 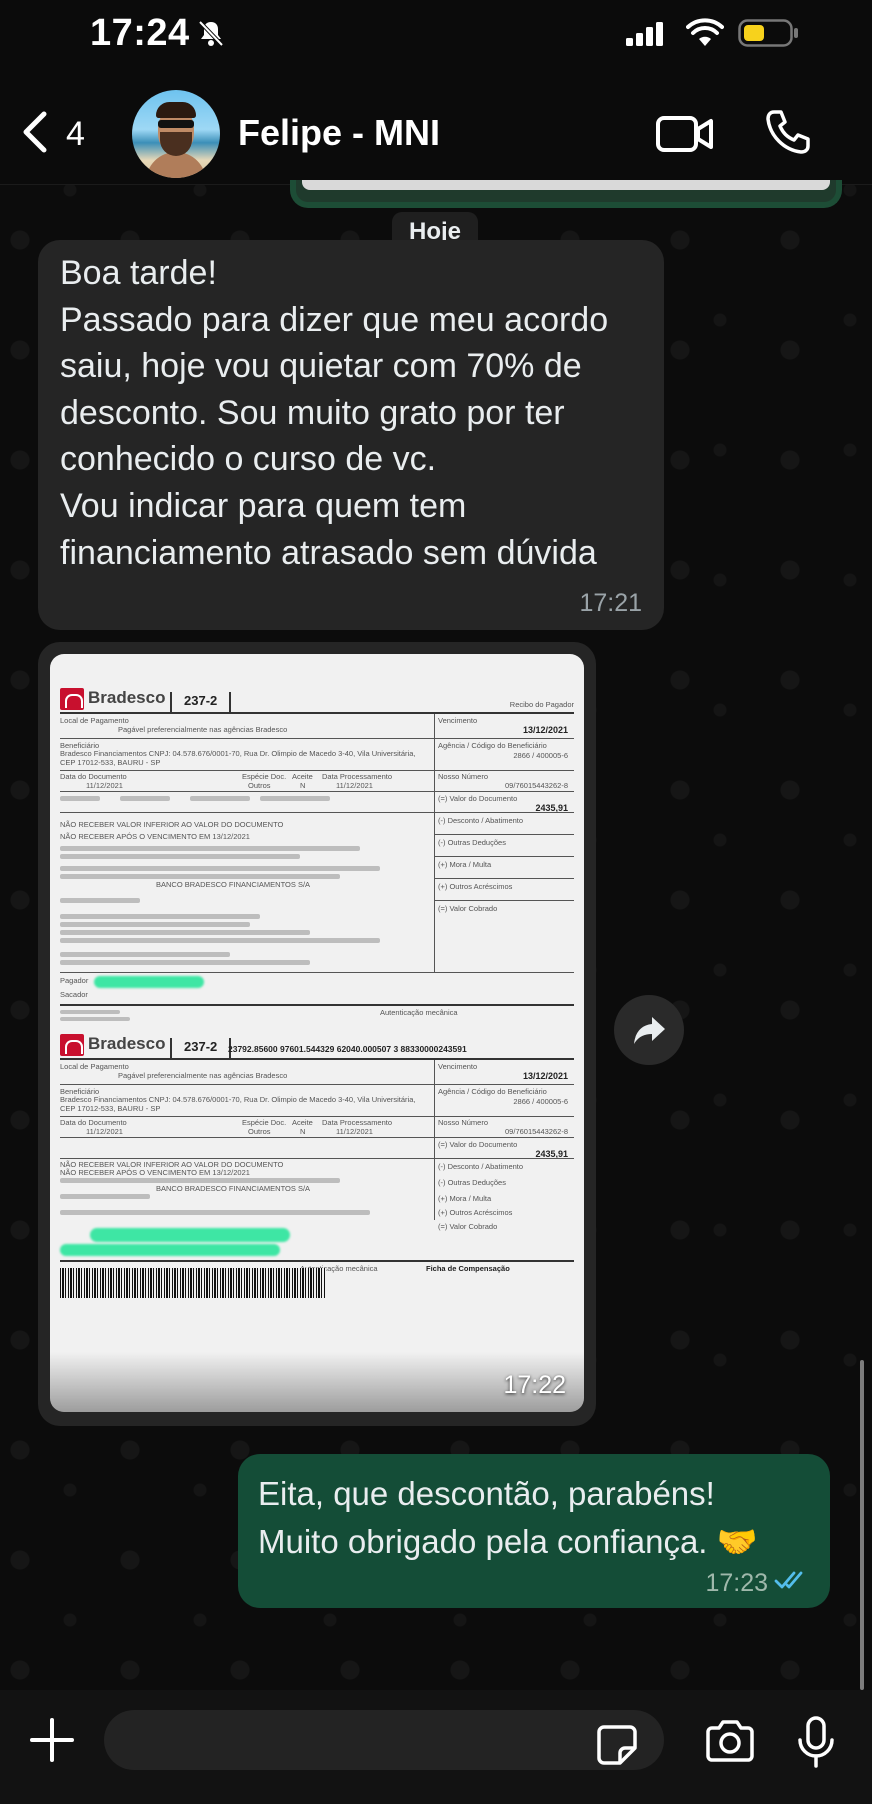 I want to click on autenticacao-label: Autenticação mecânica, so click(x=419, y=1012).